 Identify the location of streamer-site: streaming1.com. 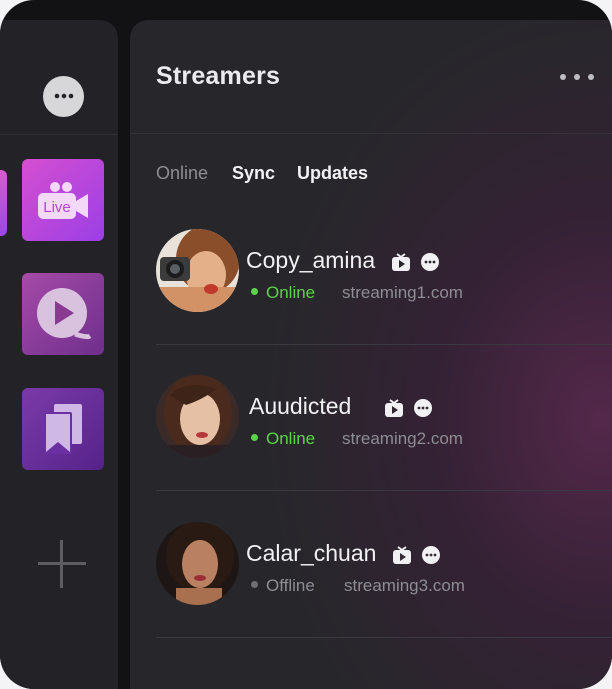
(402, 292).